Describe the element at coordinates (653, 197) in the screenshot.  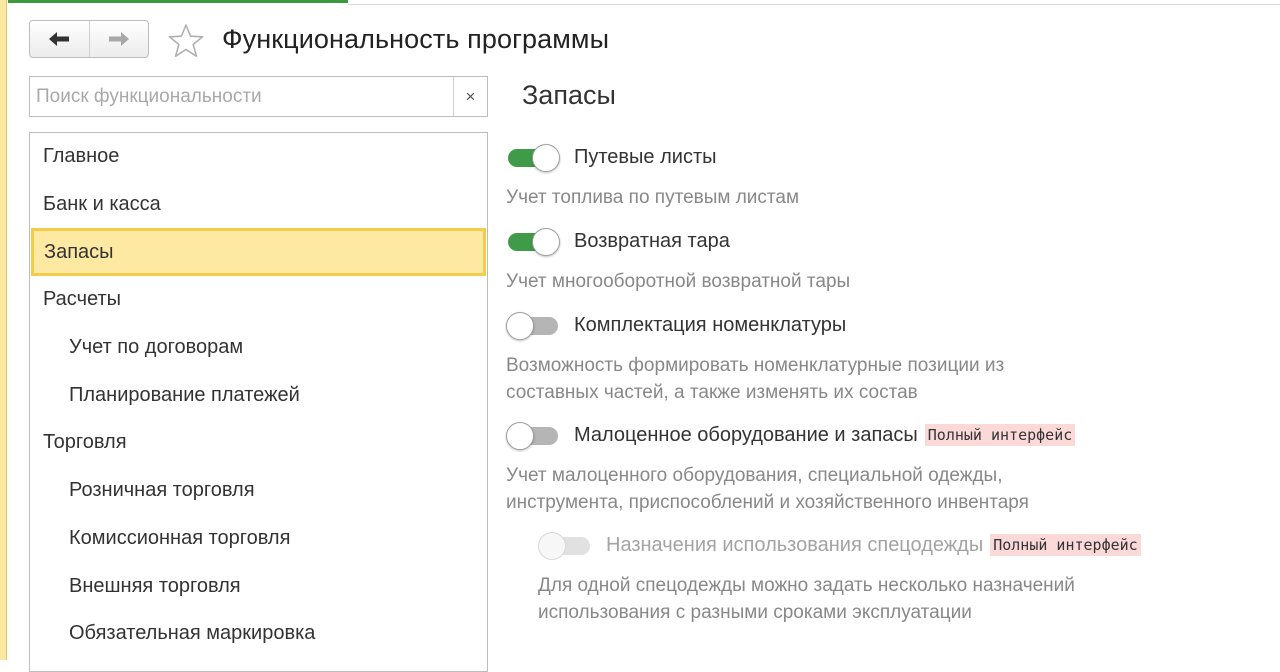
I see `option-description: Учет топлива по путевым листам` at that location.